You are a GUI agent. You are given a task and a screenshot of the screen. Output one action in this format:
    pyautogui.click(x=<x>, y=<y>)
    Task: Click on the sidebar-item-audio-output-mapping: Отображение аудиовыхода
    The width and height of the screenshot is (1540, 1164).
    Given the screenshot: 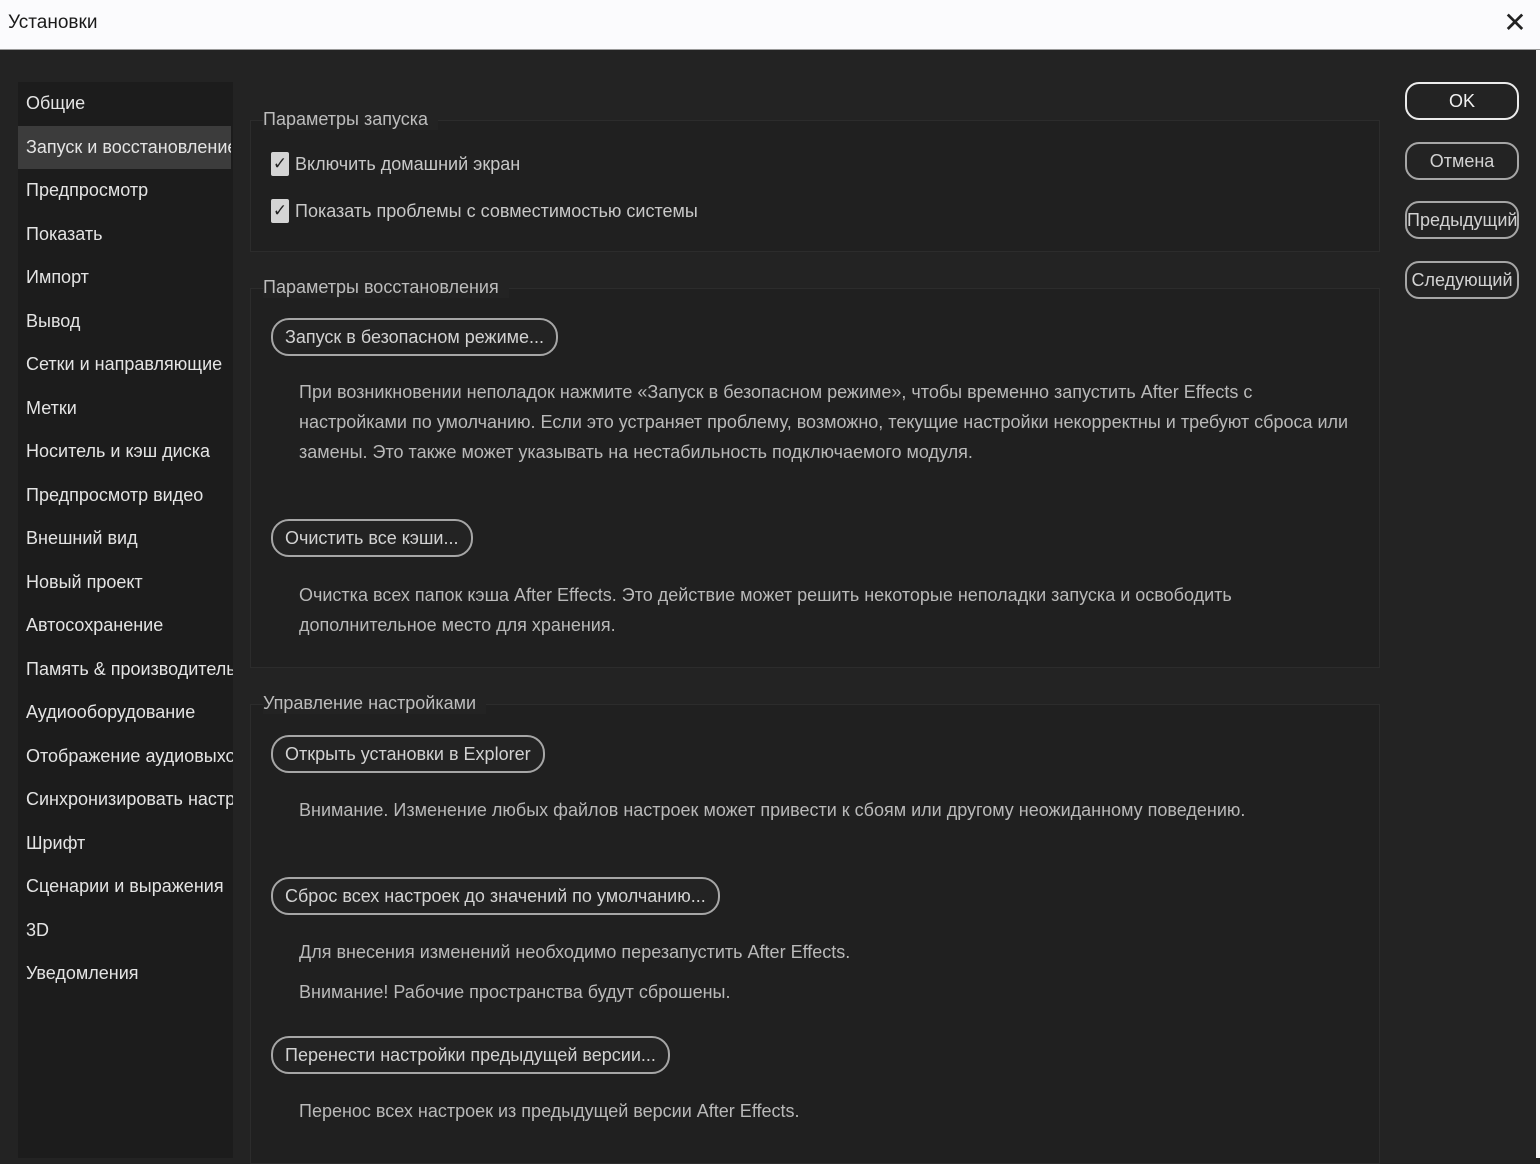 What is the action you would take?
    pyautogui.click(x=125, y=757)
    